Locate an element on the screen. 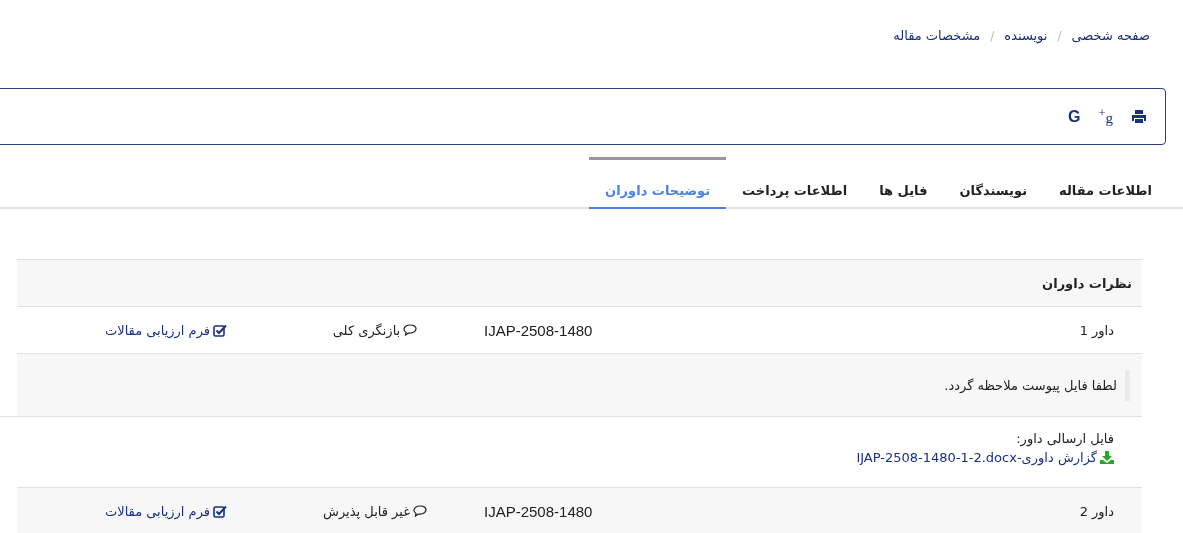  tab: اطلاعات پرداخت is located at coordinates (795, 183).